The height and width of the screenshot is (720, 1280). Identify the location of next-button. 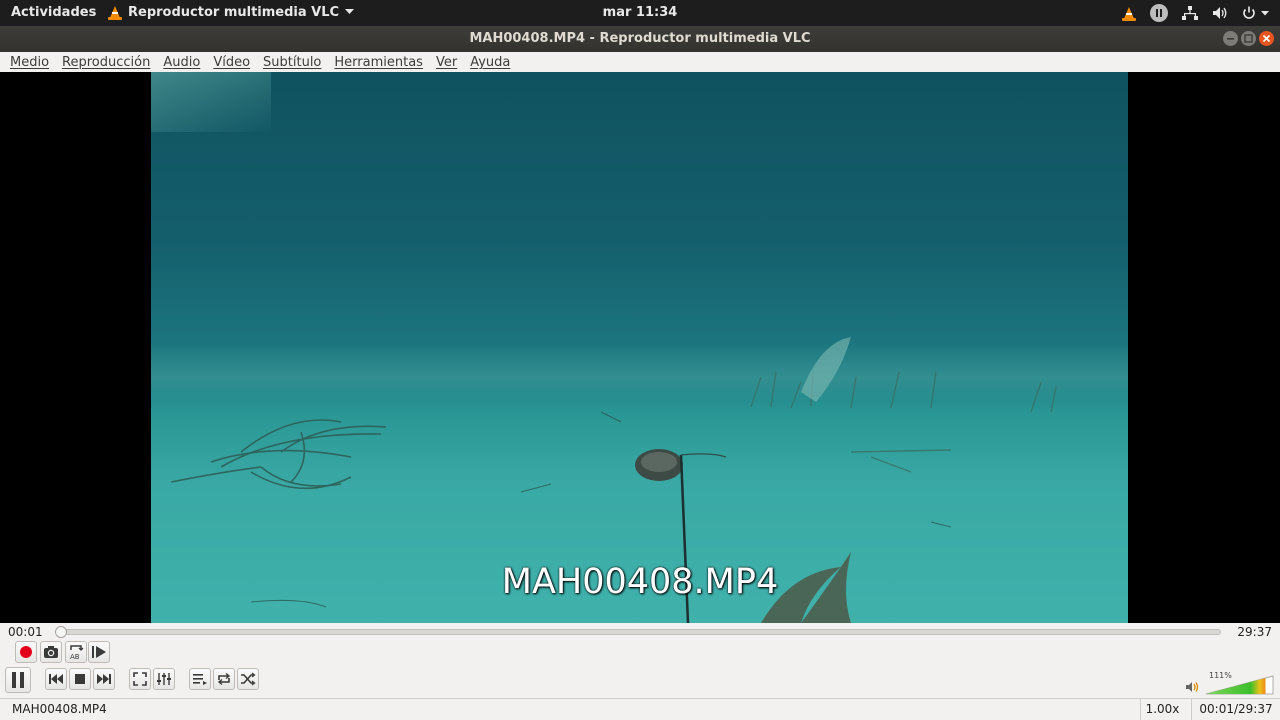
(104, 679).